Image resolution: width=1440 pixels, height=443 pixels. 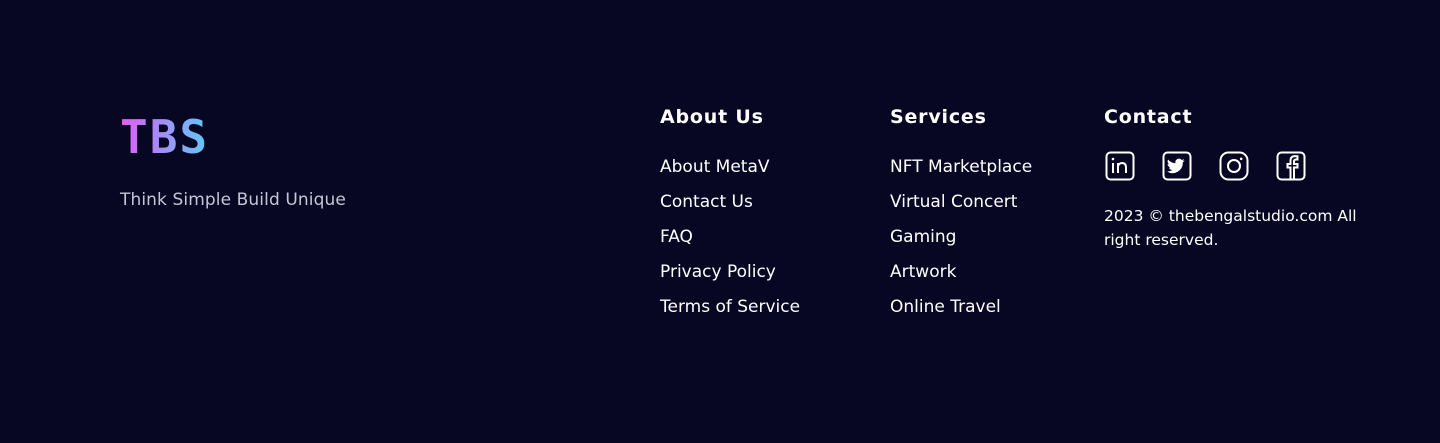 What do you see at coordinates (233, 161) in the screenshot?
I see `brand-block: TBS Think Simple Build Unique` at bounding box center [233, 161].